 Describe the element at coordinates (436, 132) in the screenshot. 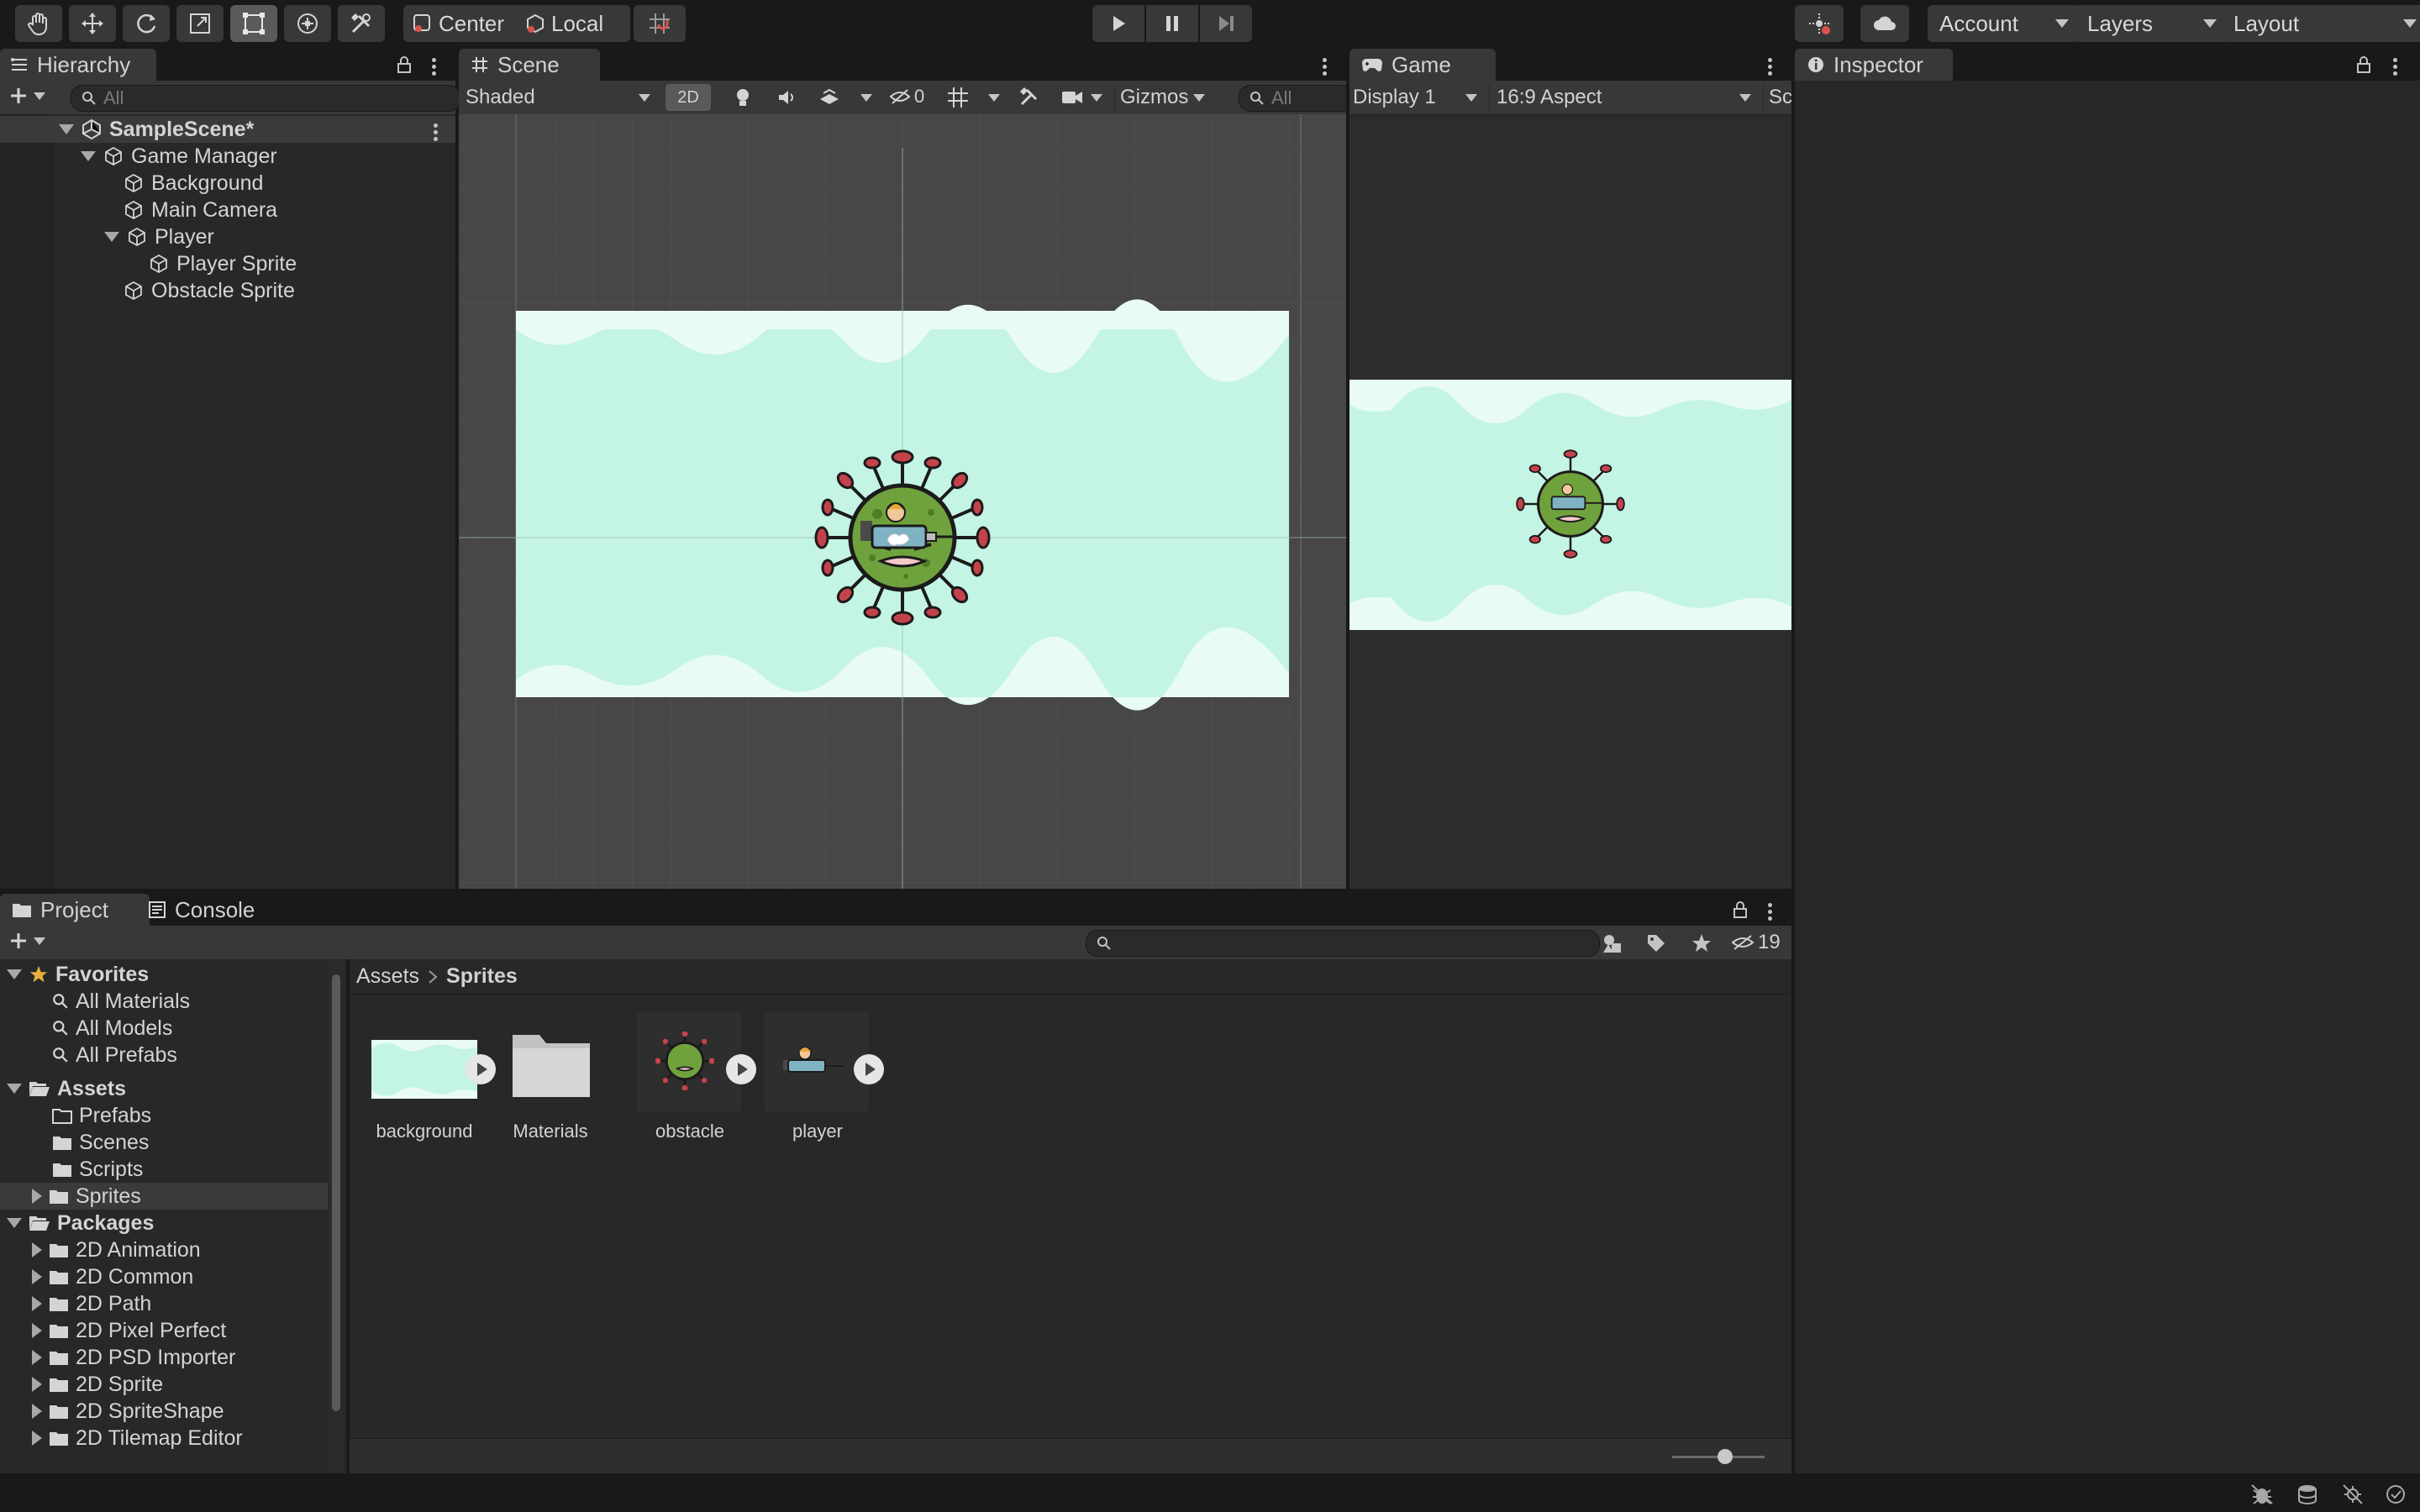

I see `scene-menu-icon` at that location.